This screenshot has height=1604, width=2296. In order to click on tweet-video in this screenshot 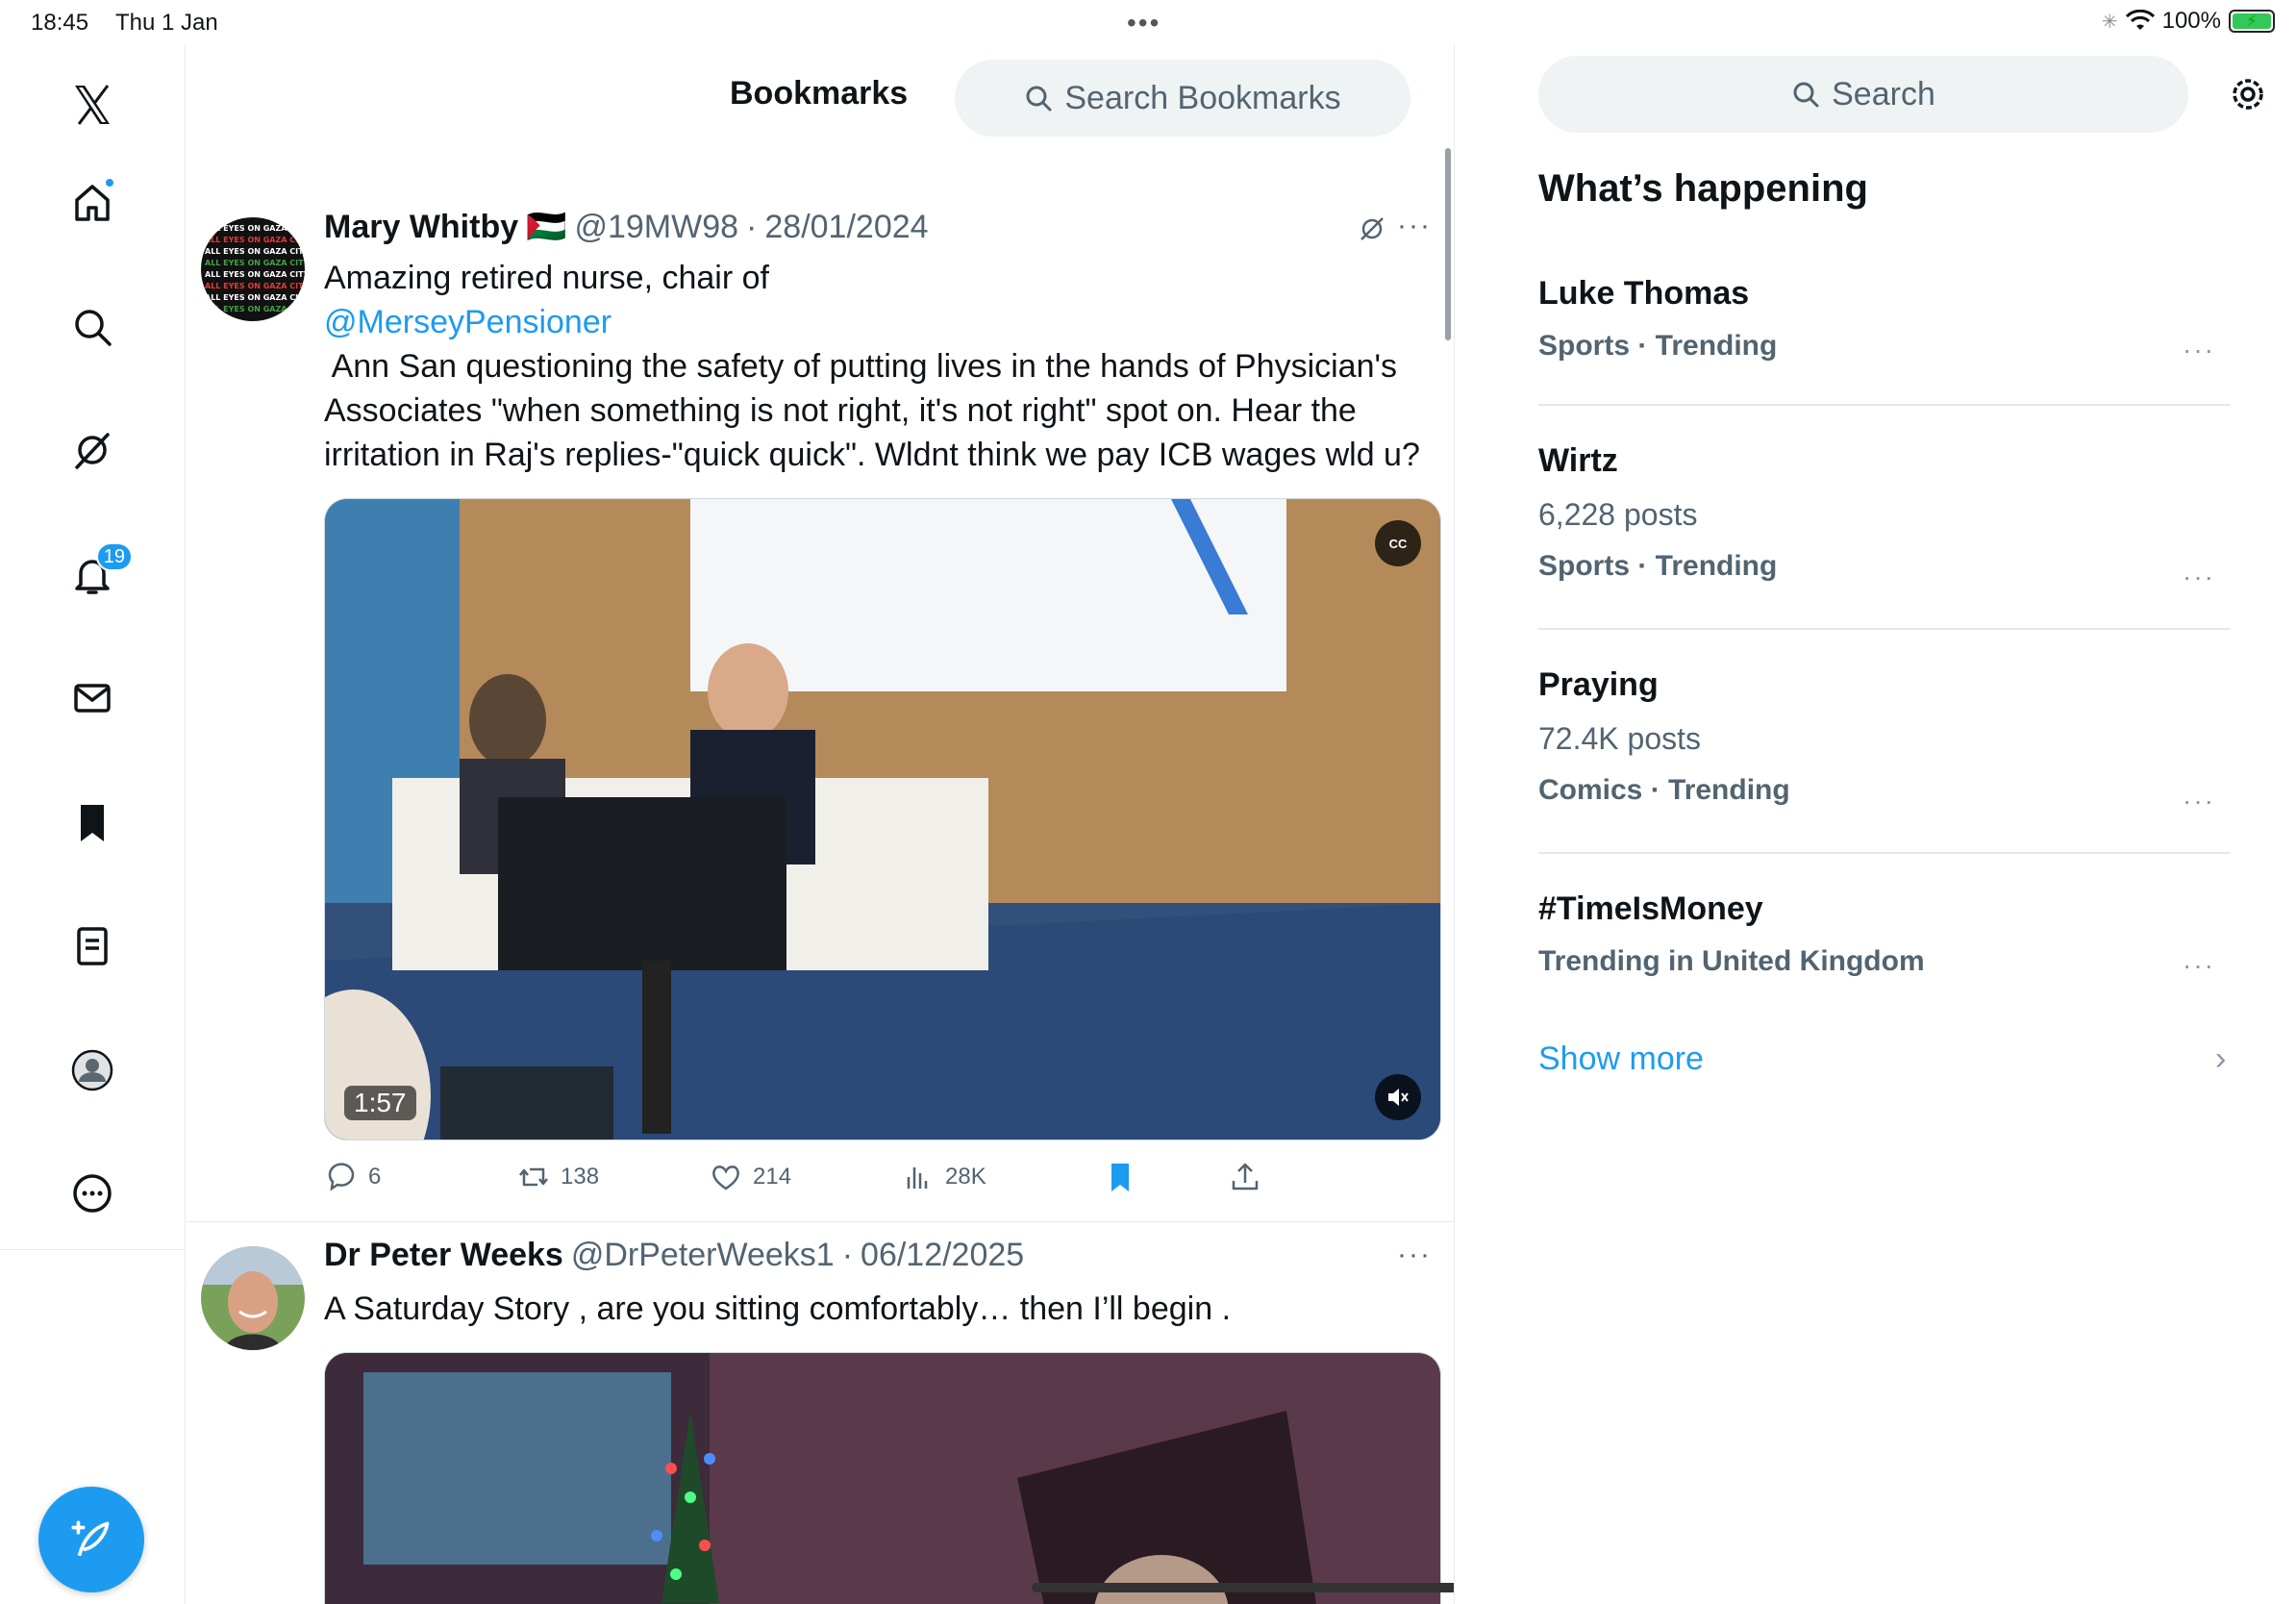, I will do `click(882, 1478)`.